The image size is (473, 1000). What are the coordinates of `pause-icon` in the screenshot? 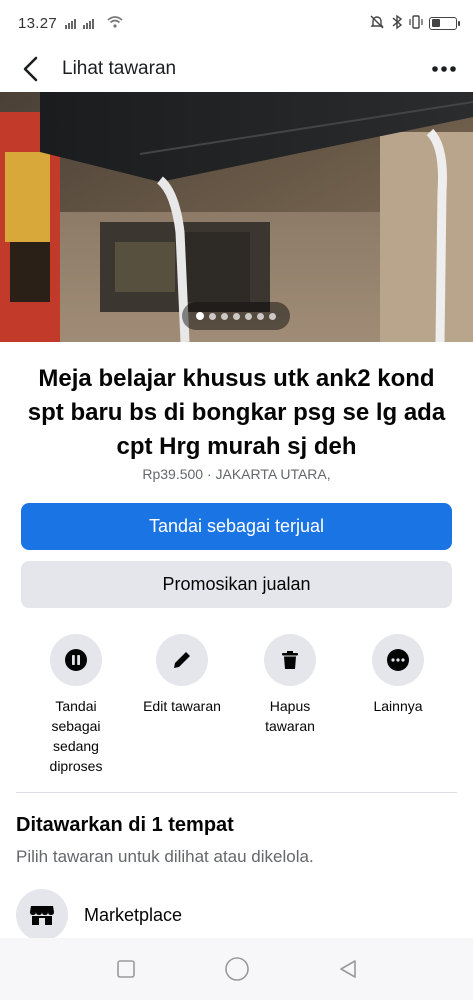 It's located at (76, 660).